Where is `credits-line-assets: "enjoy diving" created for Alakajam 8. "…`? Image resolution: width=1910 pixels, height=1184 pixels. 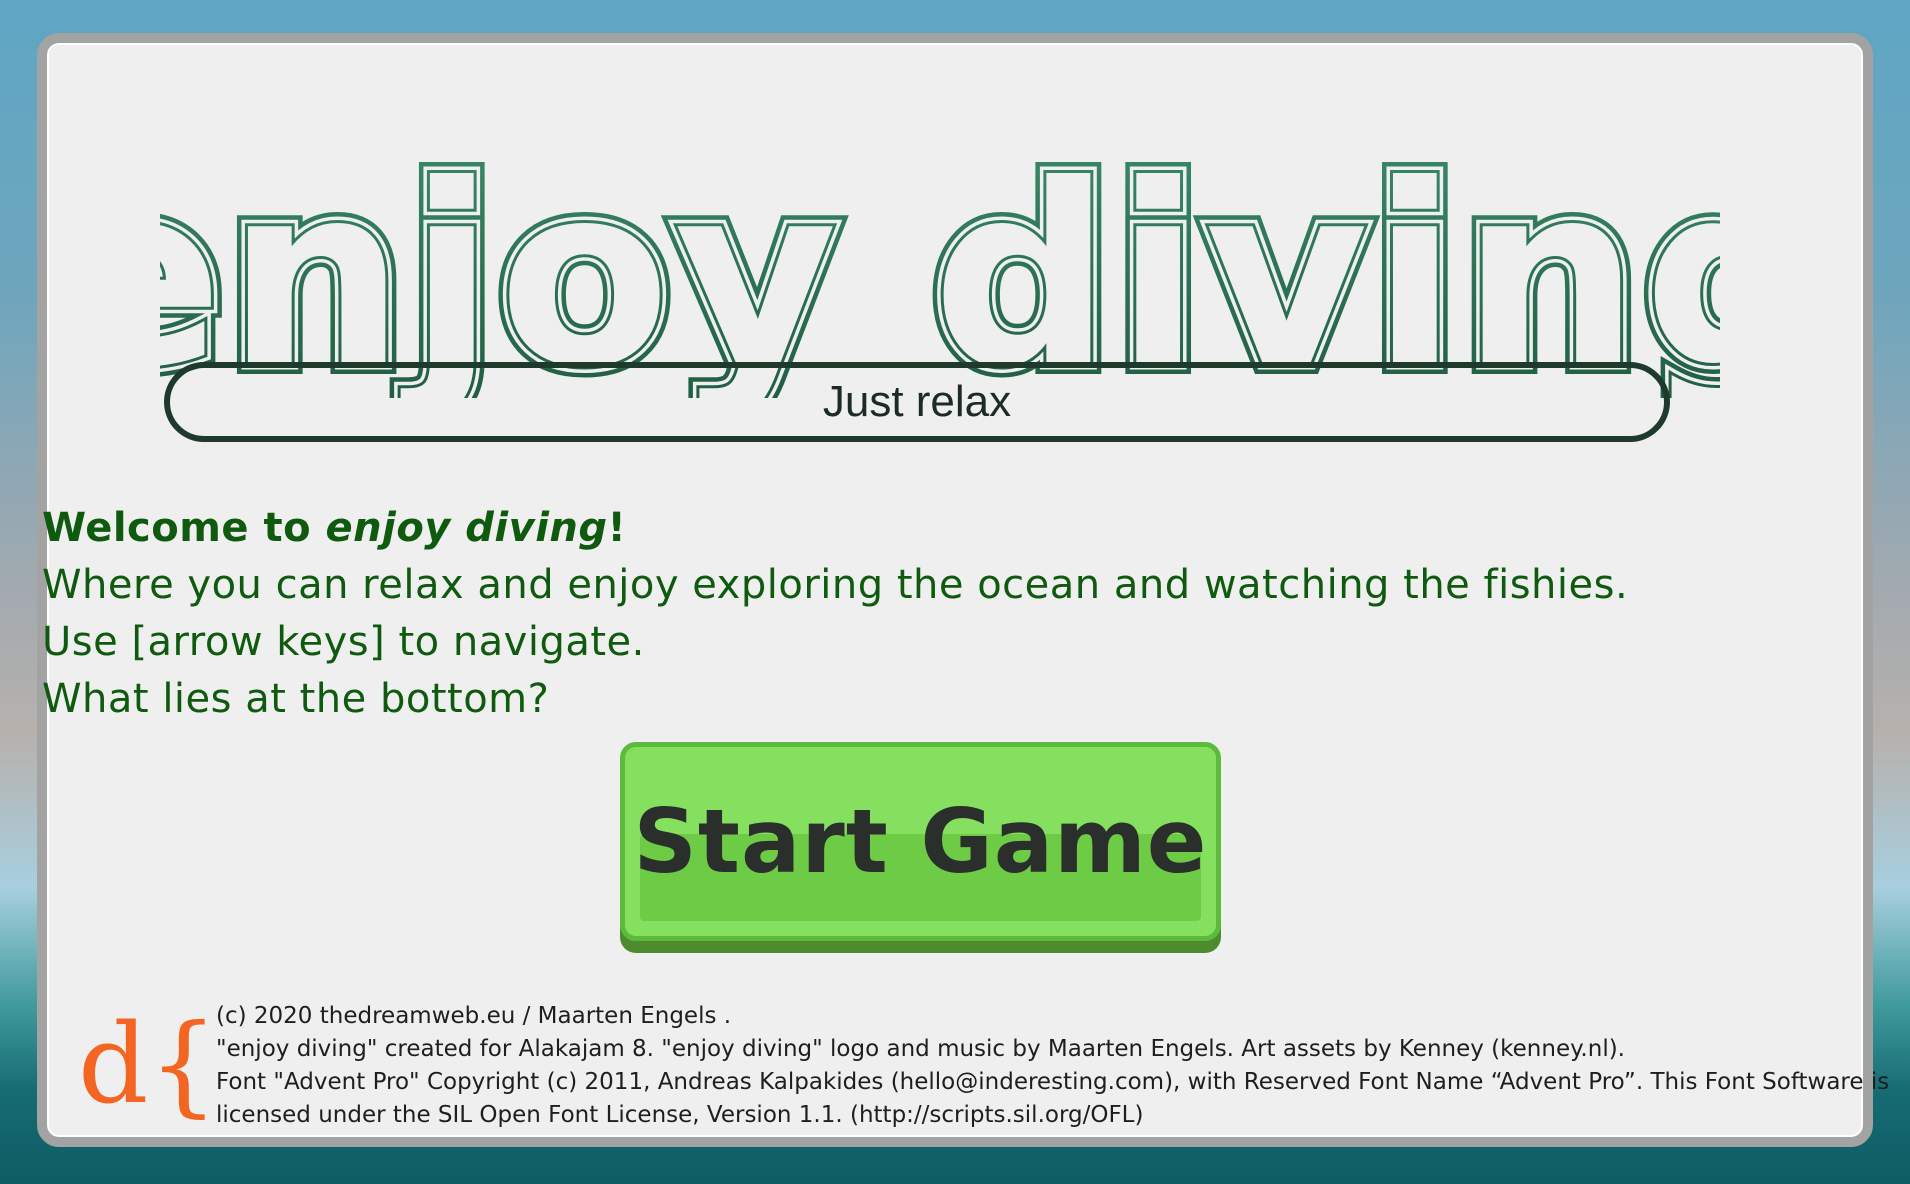
credits-line-assets: "enjoy diving" created for Alakajam 8. "… is located at coordinates (920, 1049).